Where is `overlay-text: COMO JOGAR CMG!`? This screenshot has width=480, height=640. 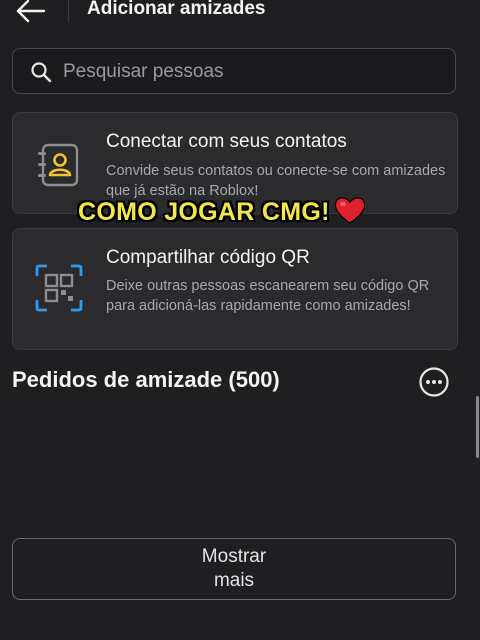
overlay-text: COMO JOGAR CMG! is located at coordinates (204, 212).